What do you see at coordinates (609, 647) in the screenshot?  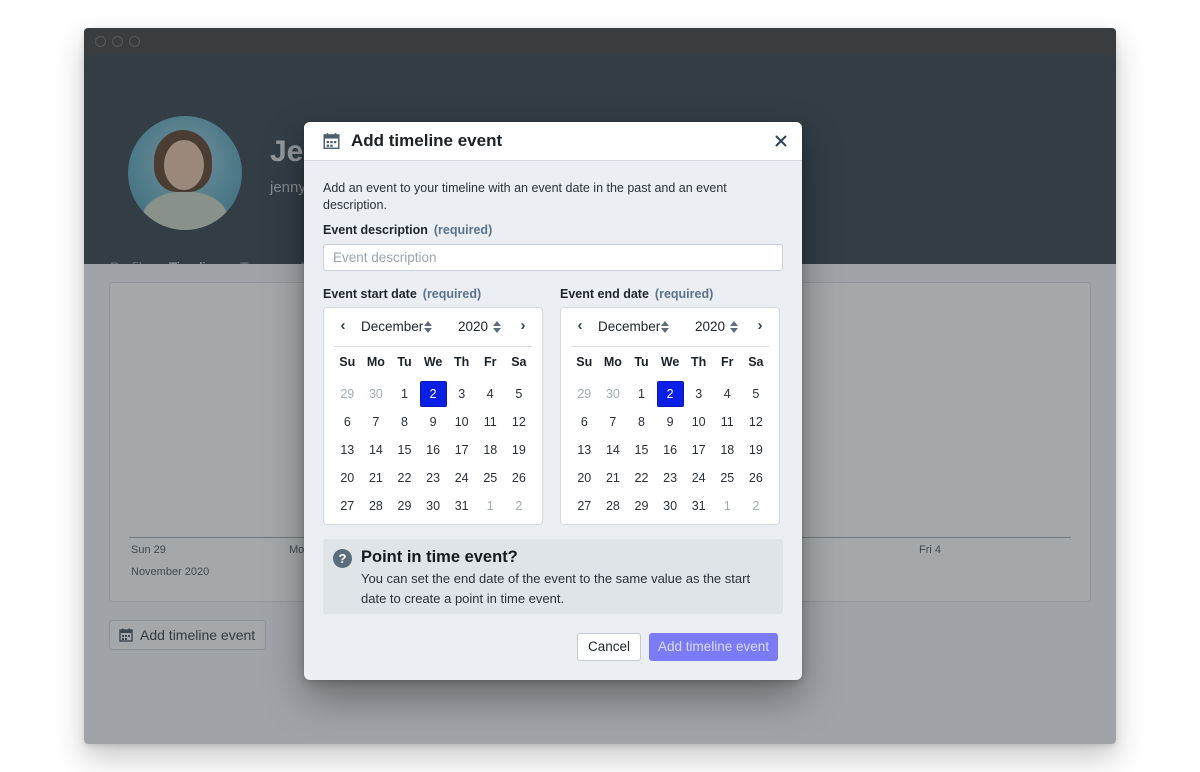 I see `cancel-button: Cancel` at bounding box center [609, 647].